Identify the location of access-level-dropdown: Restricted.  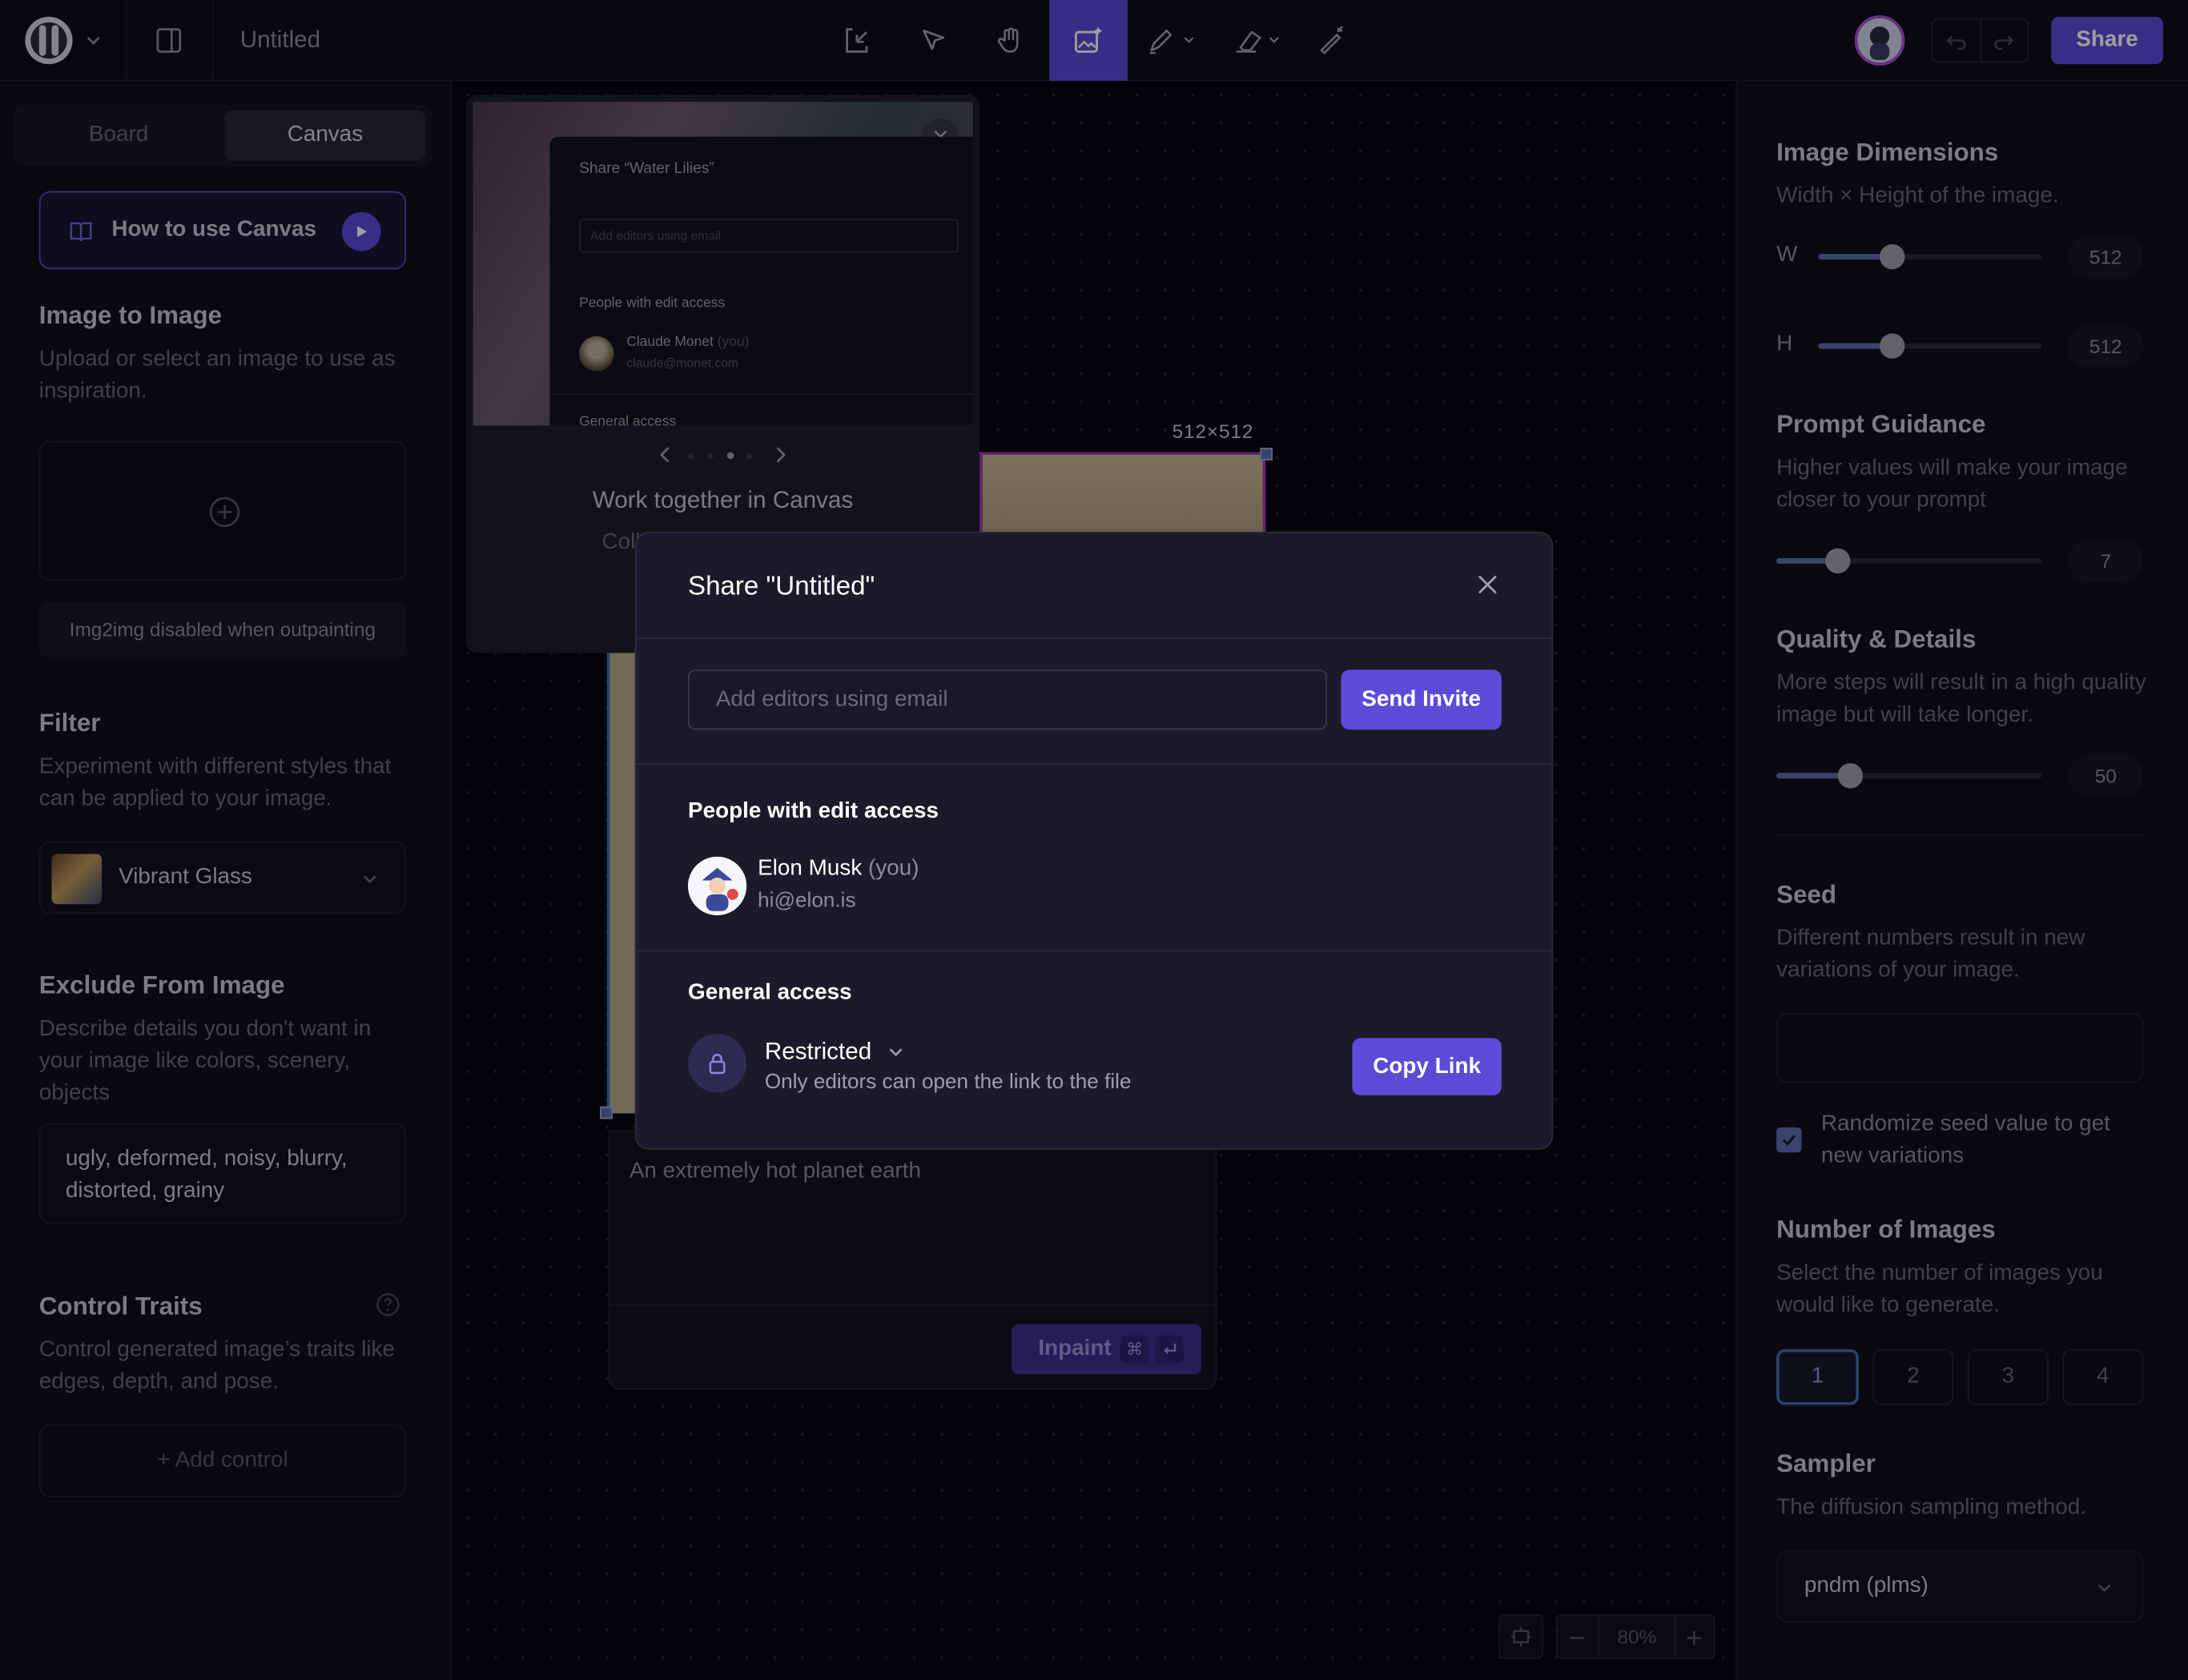
(835, 1052).